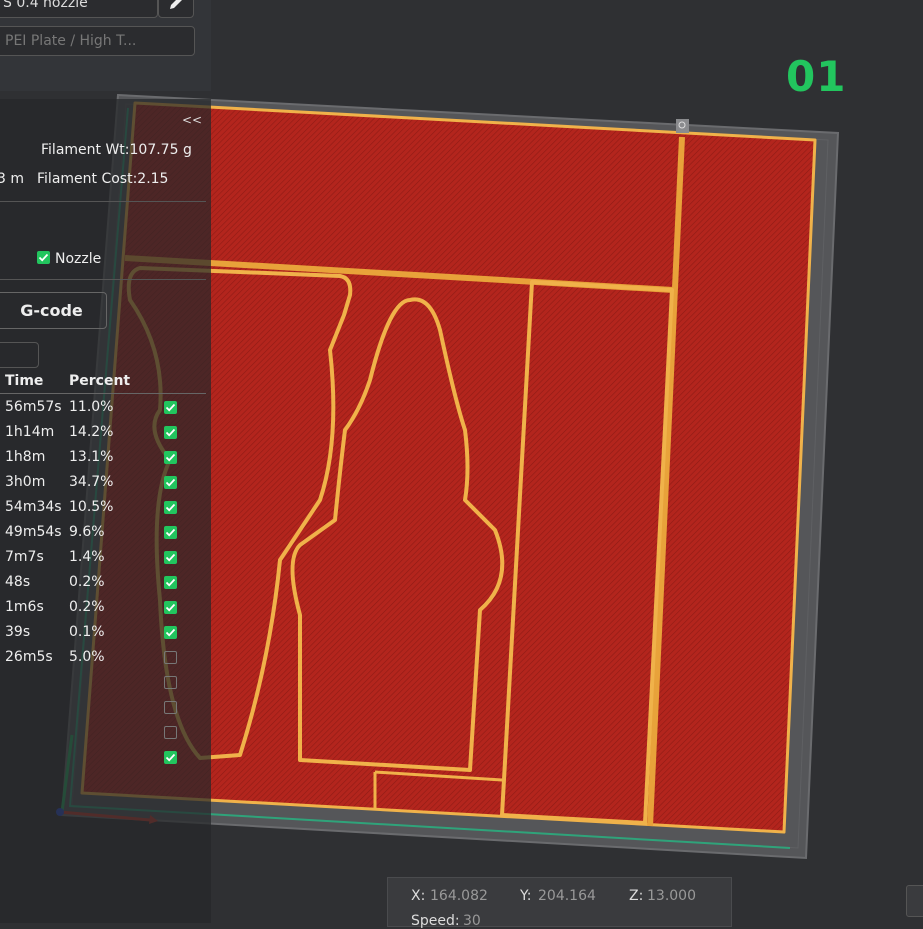  Describe the element at coordinates (636, 896) in the screenshot. I see `z-label: Z:` at that location.